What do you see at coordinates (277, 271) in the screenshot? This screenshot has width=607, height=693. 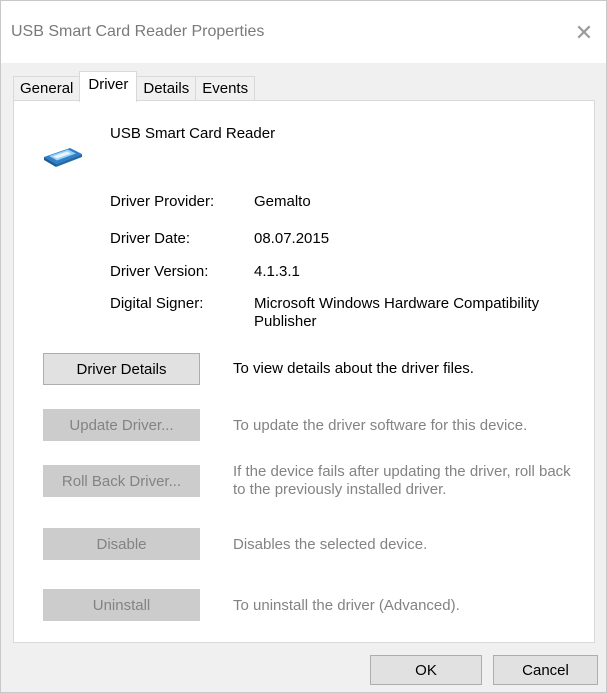 I see `driver-version-value: 4.1.3.1` at bounding box center [277, 271].